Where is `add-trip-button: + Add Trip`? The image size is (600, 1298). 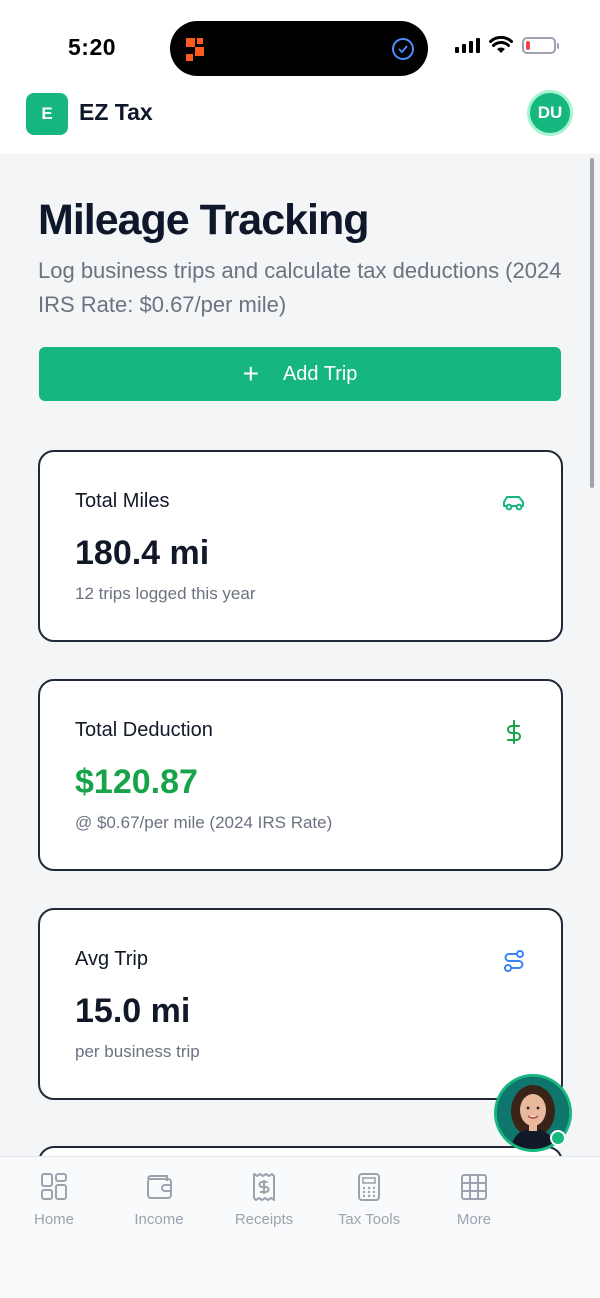
add-trip-button: + Add Trip is located at coordinates (300, 374).